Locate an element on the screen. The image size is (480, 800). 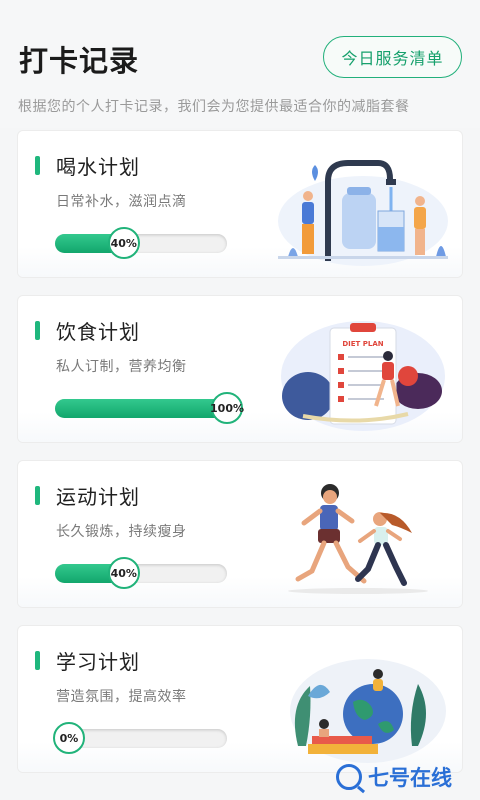
plan-desc: 私人订制，营养均衡 is located at coordinates (121, 367).